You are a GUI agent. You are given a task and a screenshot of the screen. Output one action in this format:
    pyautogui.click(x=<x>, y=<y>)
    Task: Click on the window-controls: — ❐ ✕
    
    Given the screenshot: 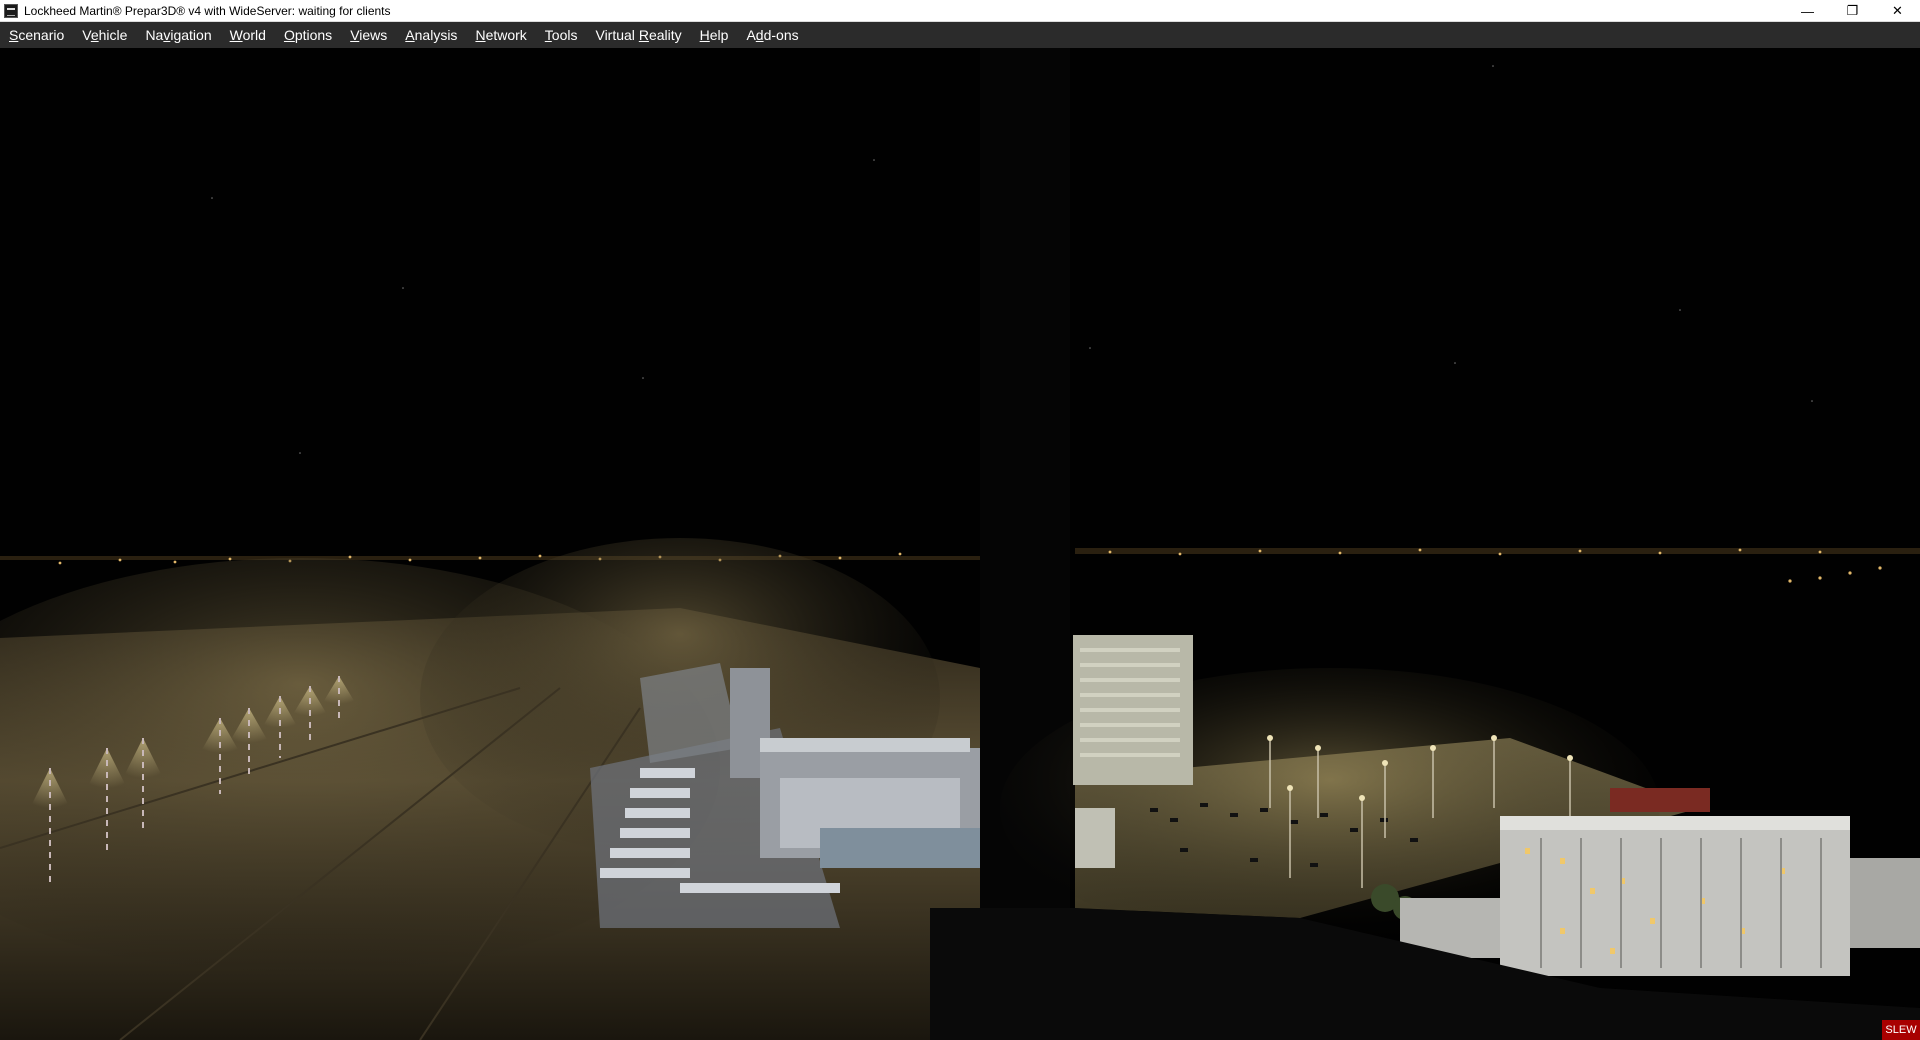 What is the action you would take?
    pyautogui.click(x=1852, y=11)
    